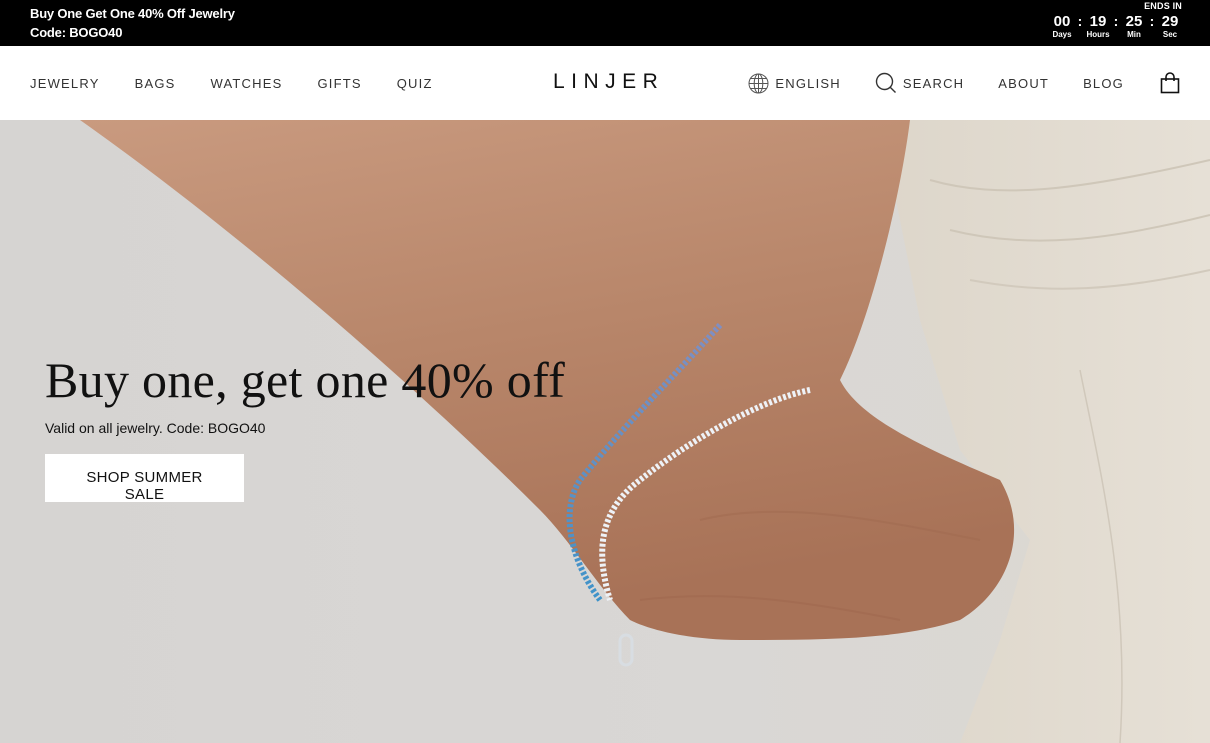 The width and height of the screenshot is (1210, 743). I want to click on countdown-seconds: 29 Sec, so click(1170, 26).